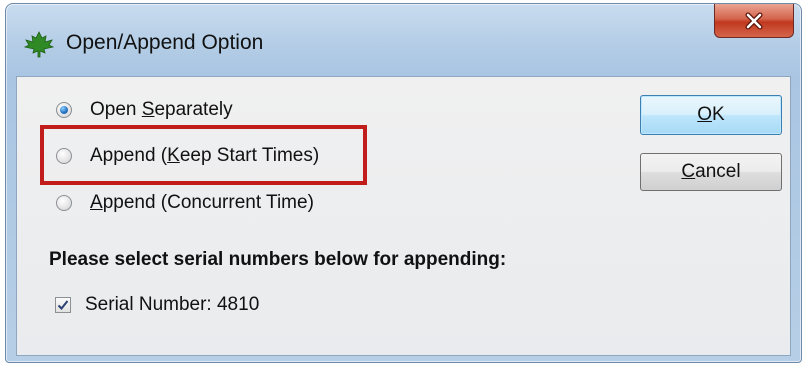 The height and width of the screenshot is (368, 808). I want to click on option-open-separately: Open Separately, so click(144, 110).